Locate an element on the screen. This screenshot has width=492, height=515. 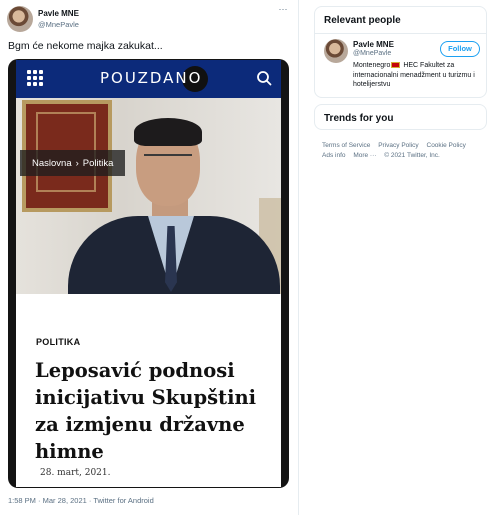
more-options-icon: ··· is located at coordinates (283, 10).